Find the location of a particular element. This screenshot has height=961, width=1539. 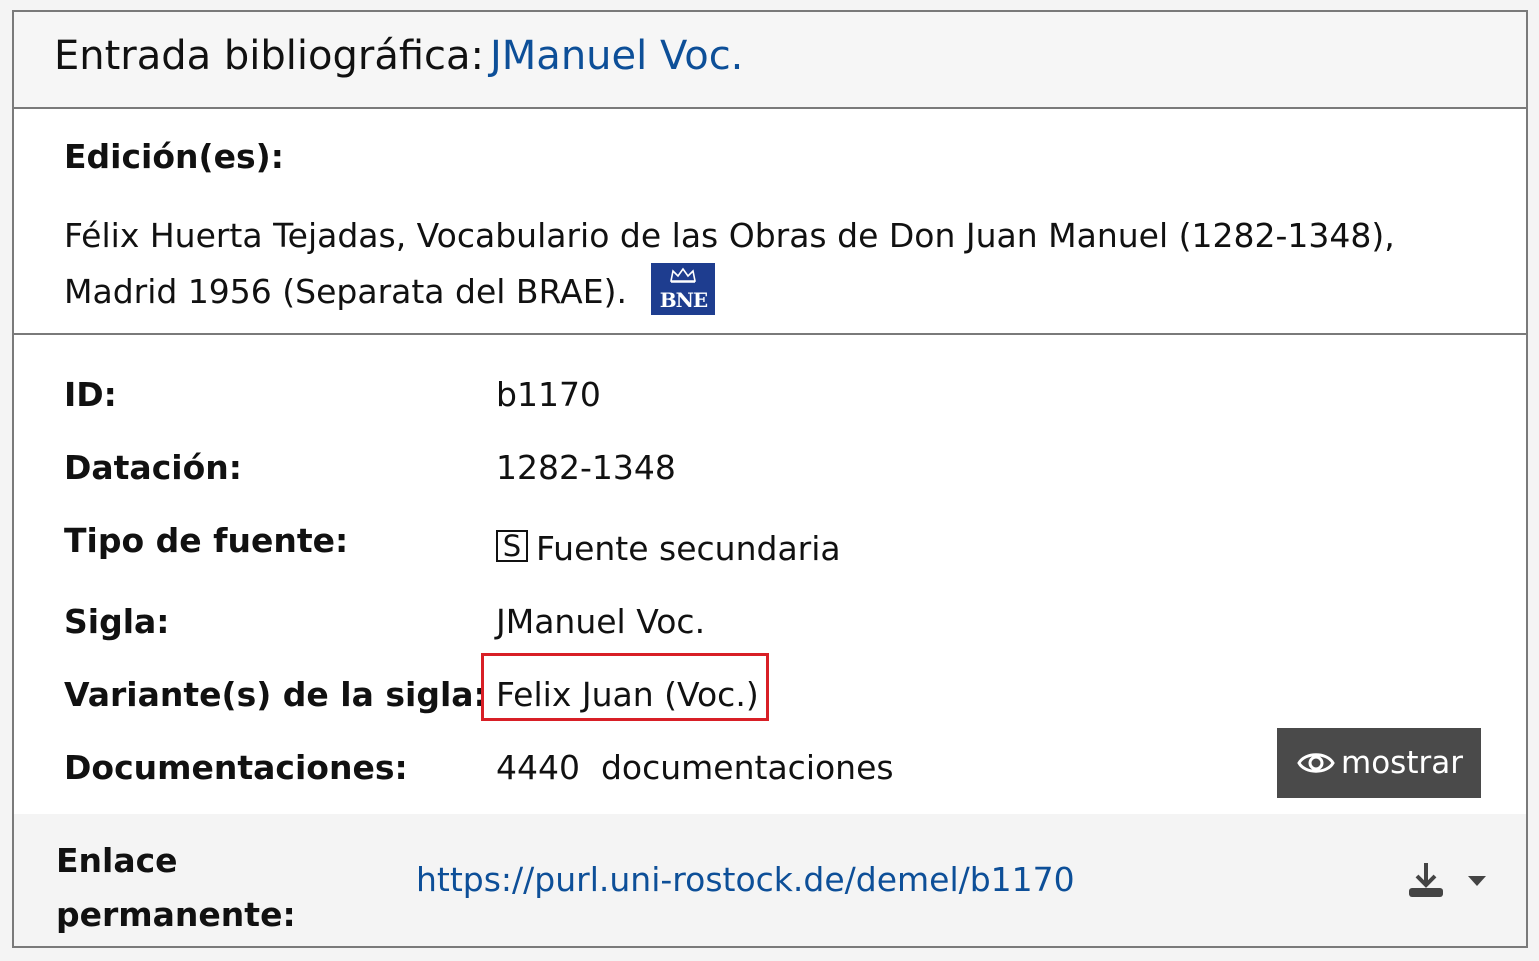

detail-value: b1170 is located at coordinates (548, 394).